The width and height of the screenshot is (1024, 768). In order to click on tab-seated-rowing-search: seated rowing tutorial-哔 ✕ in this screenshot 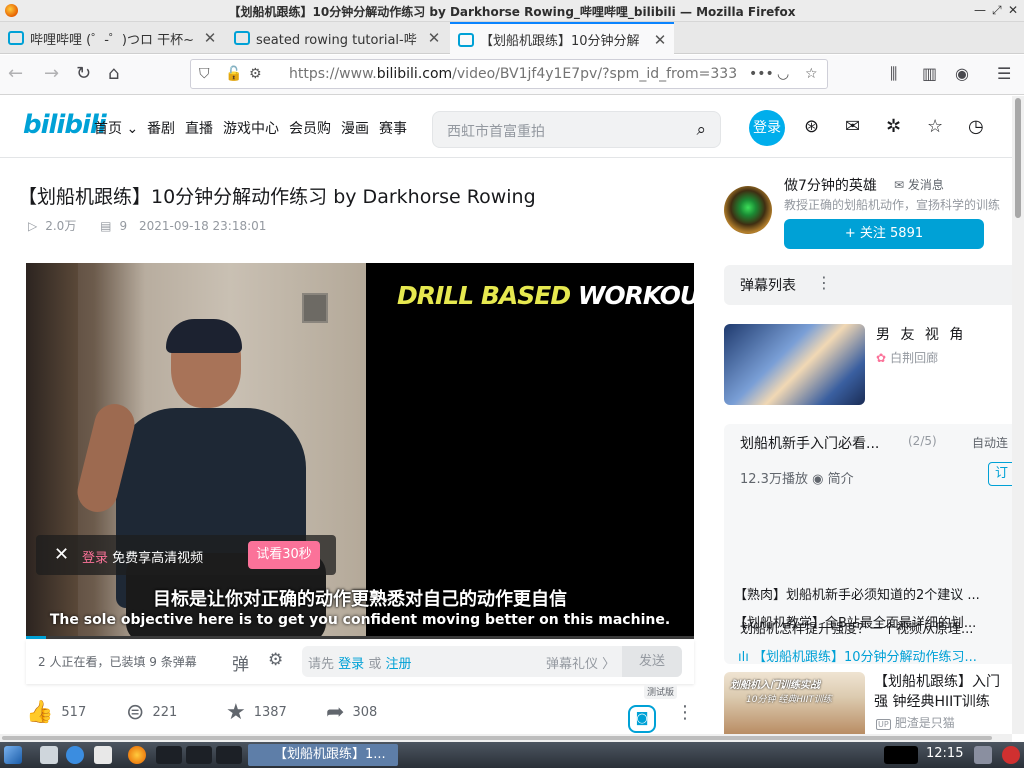, I will do `click(337, 38)`.